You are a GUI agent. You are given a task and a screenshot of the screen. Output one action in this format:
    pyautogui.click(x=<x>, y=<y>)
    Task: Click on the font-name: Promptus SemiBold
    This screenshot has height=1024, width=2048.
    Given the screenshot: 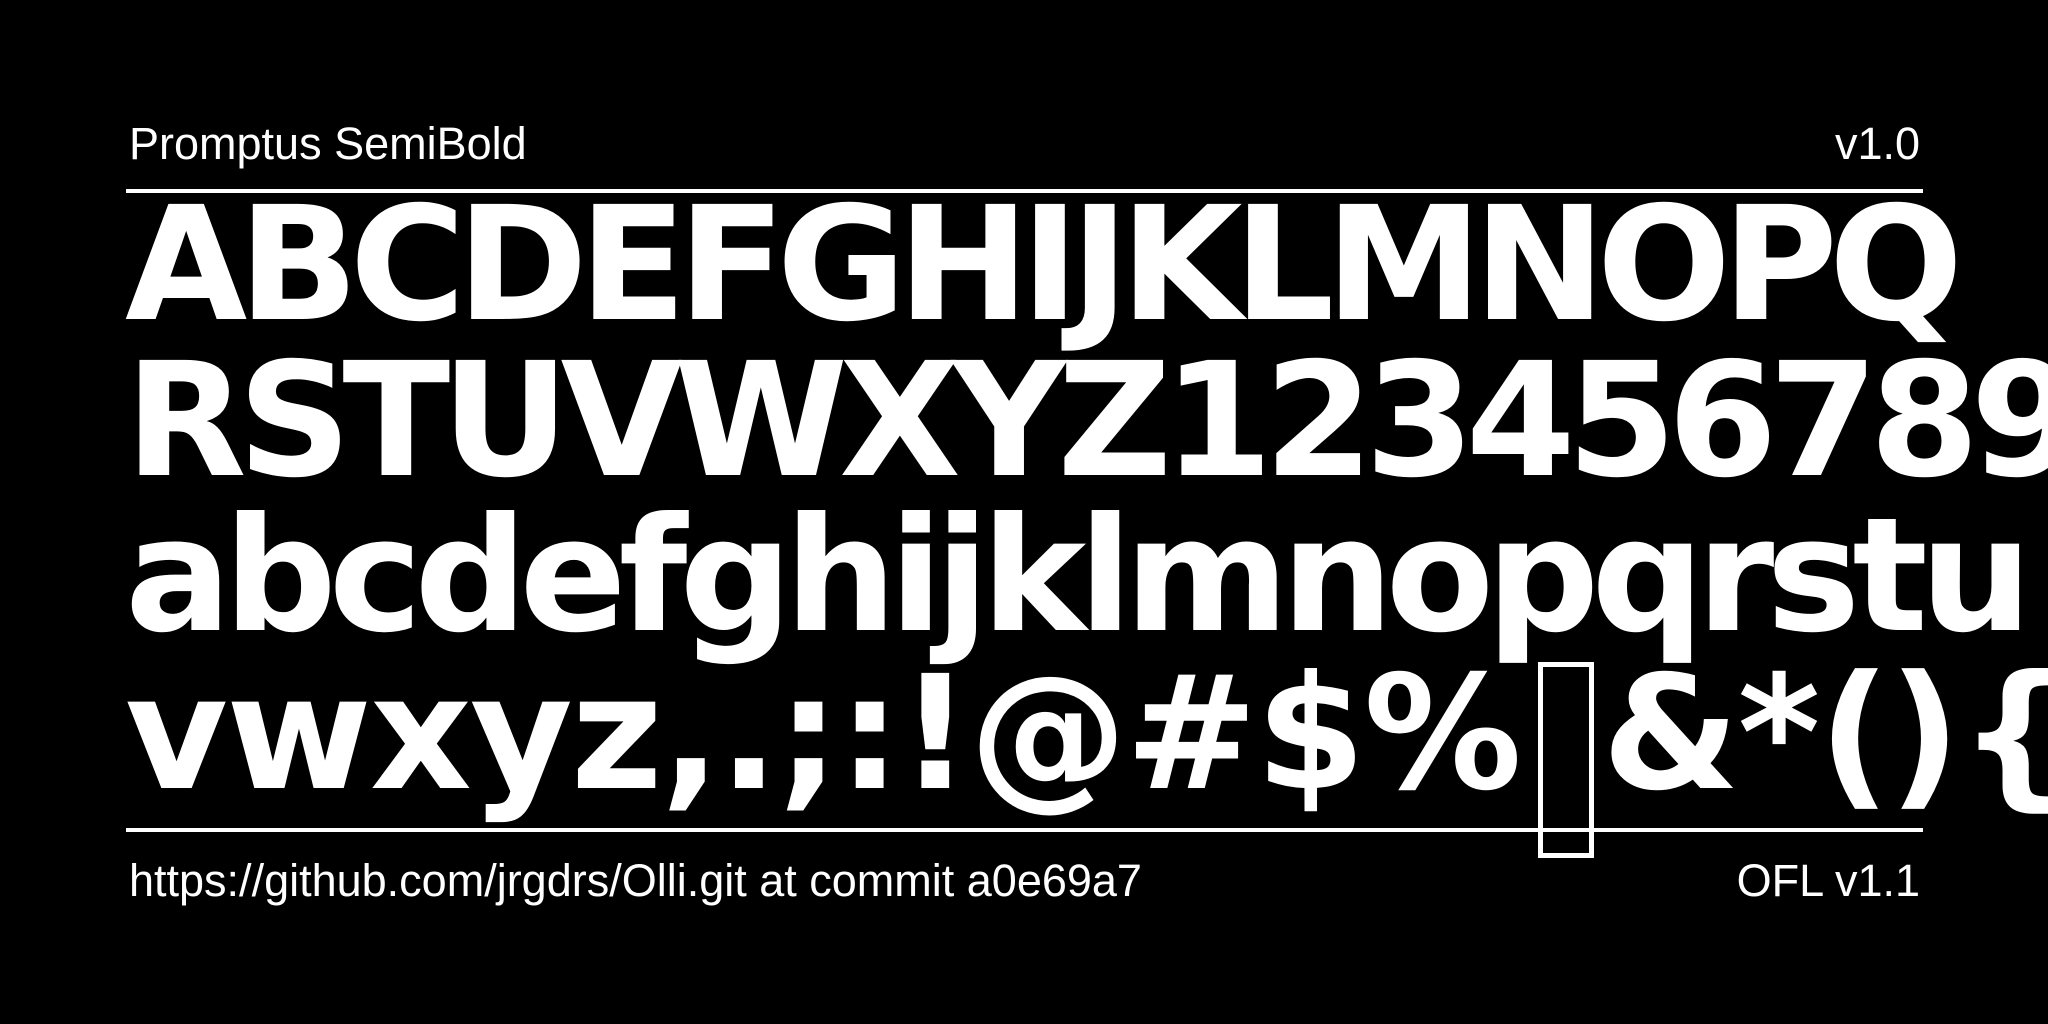 What is the action you would take?
    pyautogui.click(x=328, y=143)
    